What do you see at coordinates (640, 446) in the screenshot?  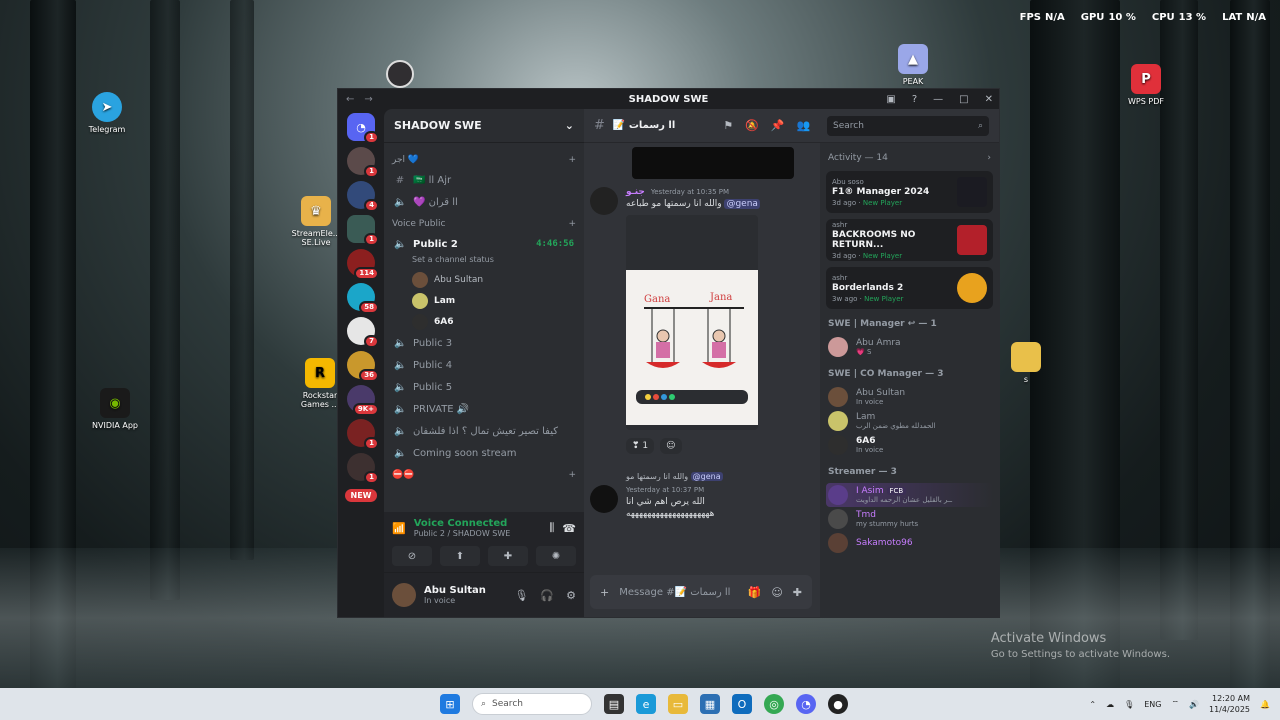 I see `reaction-heart: ❣ 1` at bounding box center [640, 446].